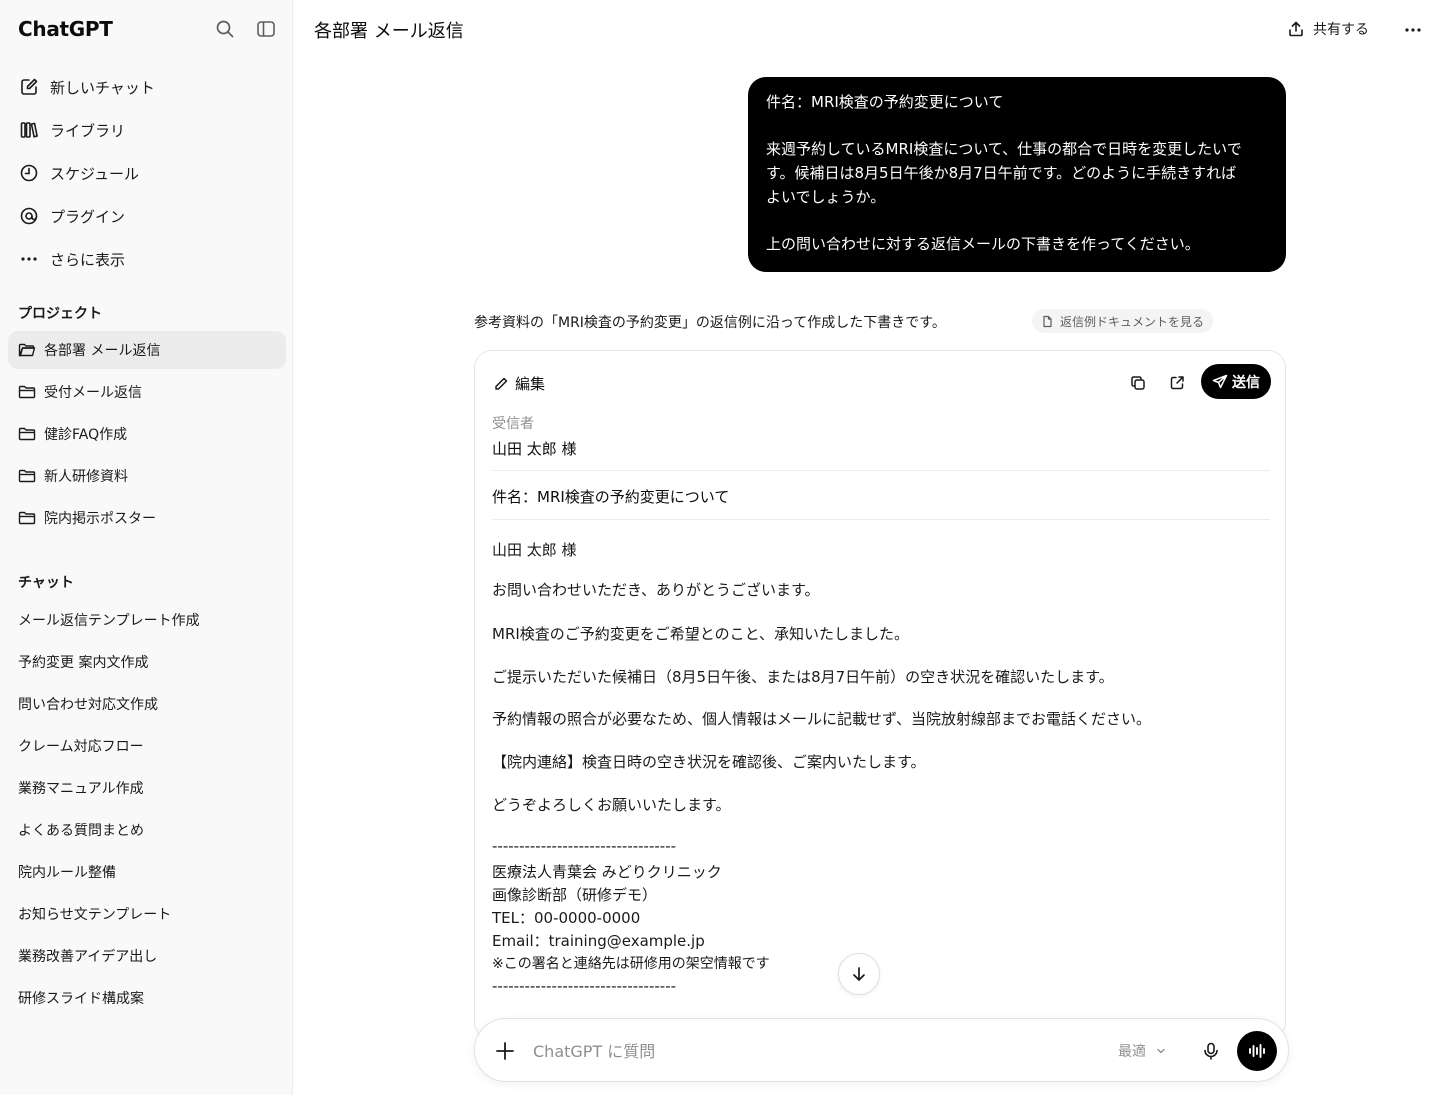 This screenshot has width=1437, height=1095. Describe the element at coordinates (86, 477) in the screenshot. I see `project-item-label: 新人研修資料` at that location.